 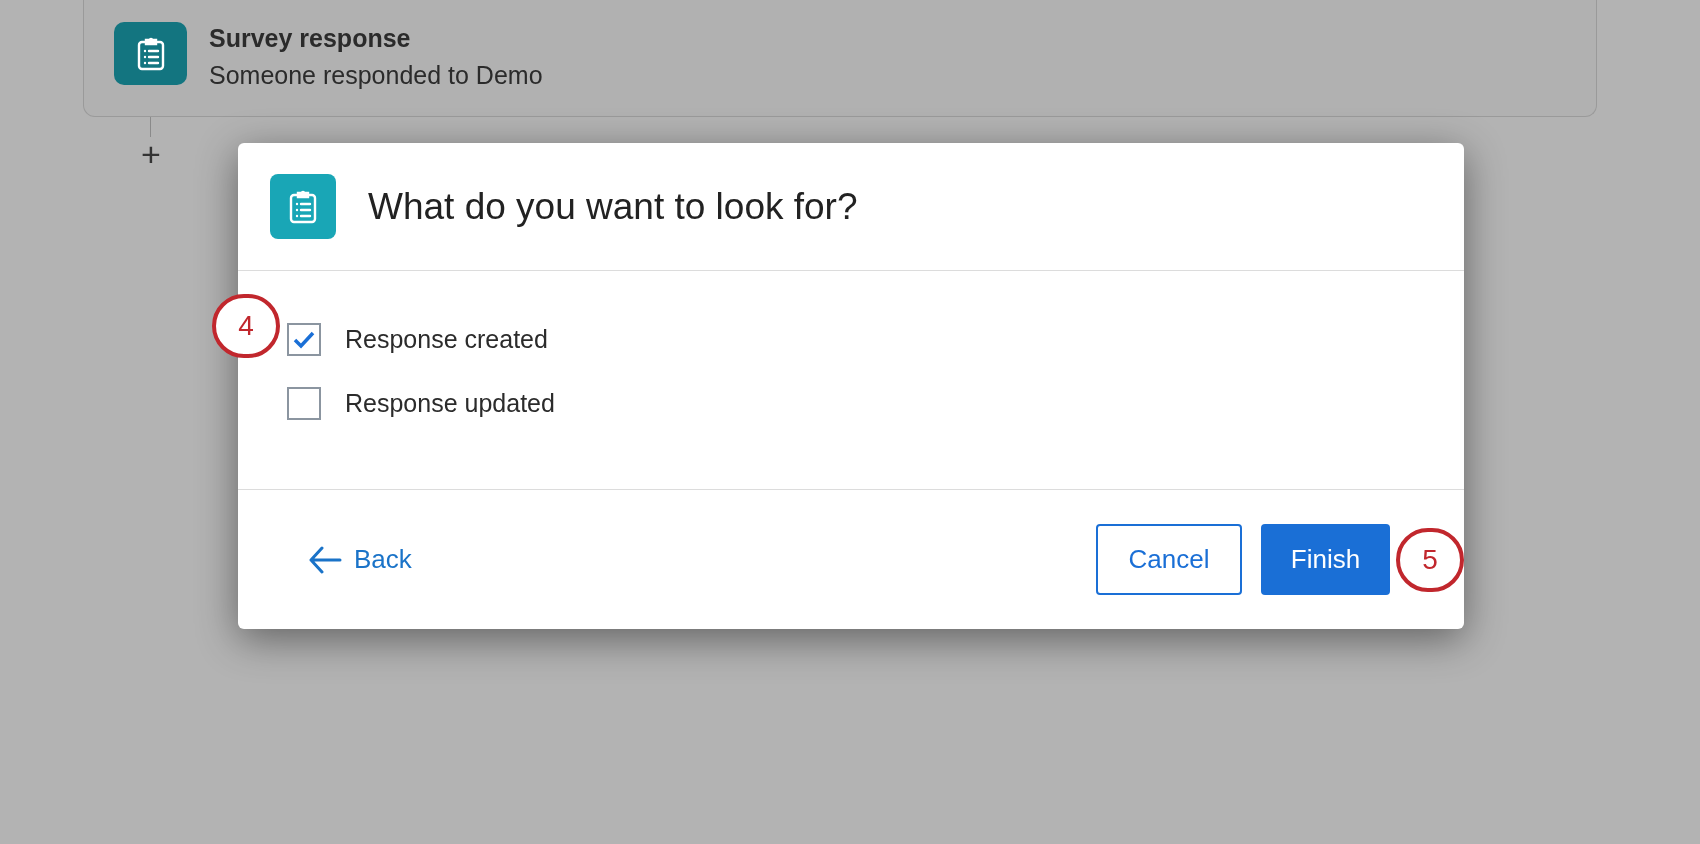 What do you see at coordinates (1169, 559) in the screenshot?
I see `cancel-button: Cancel` at bounding box center [1169, 559].